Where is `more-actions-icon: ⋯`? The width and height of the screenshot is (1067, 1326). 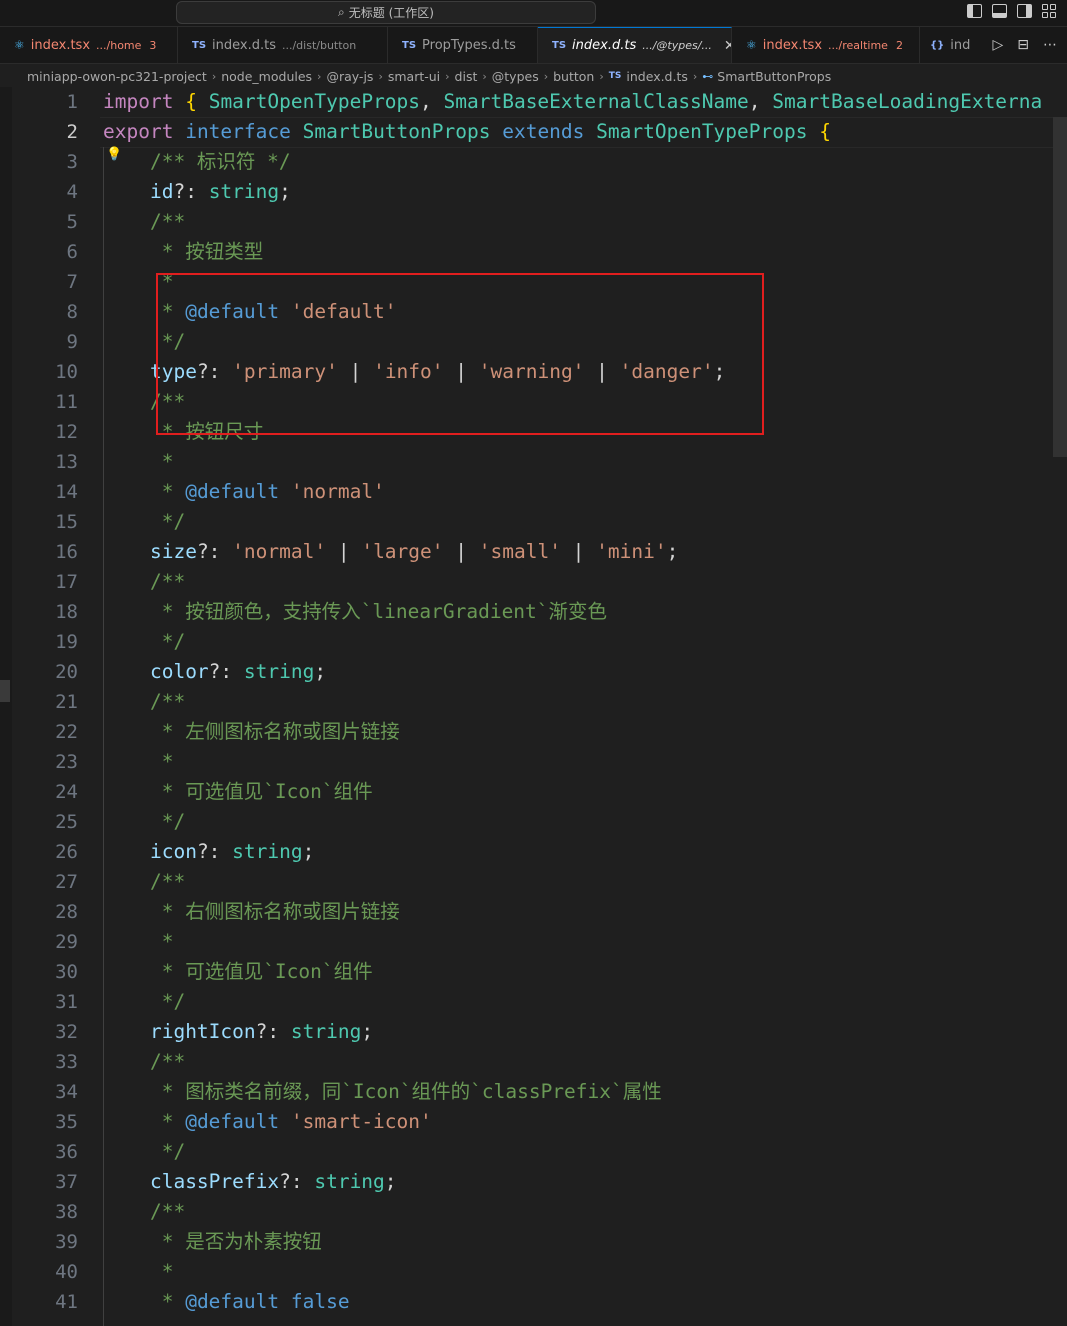
more-actions-icon: ⋯ is located at coordinates (1050, 45).